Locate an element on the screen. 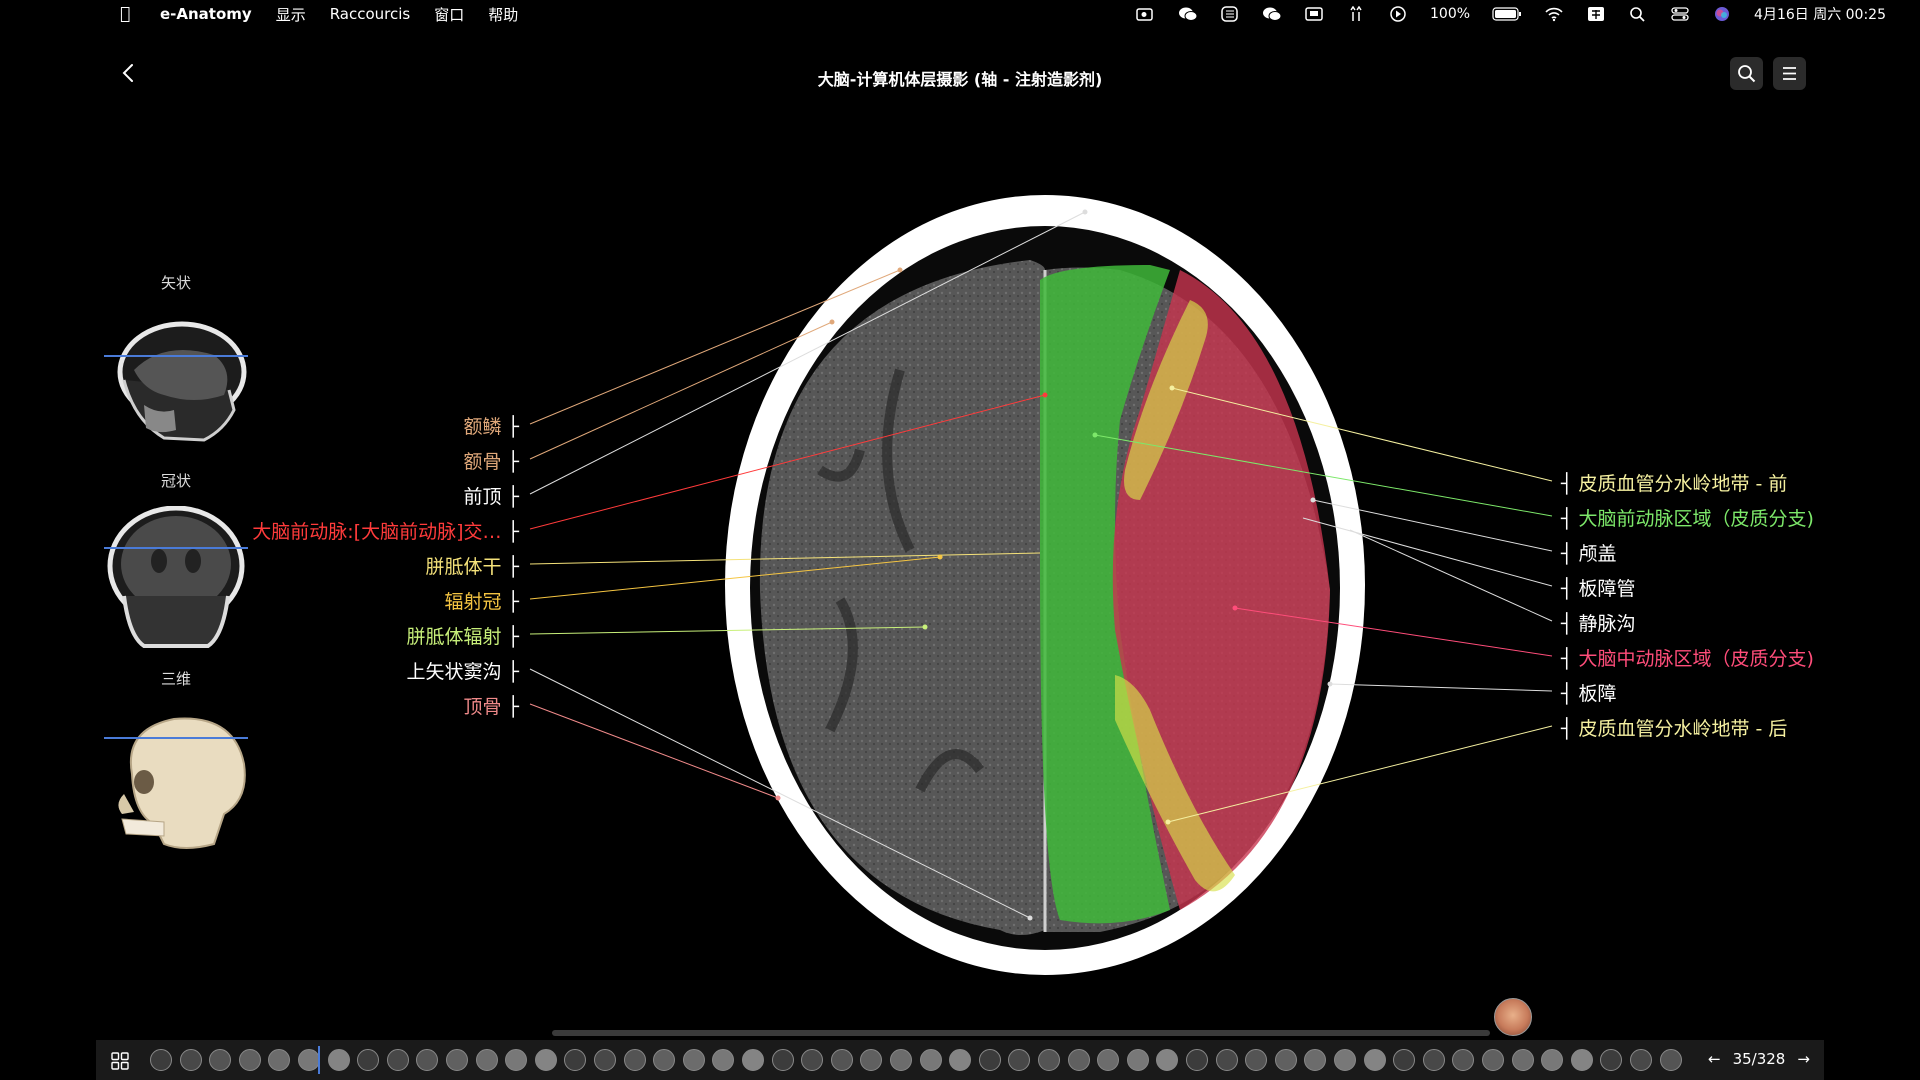 The image size is (1920, 1080). label-text: 板障管 is located at coordinates (1607, 589).